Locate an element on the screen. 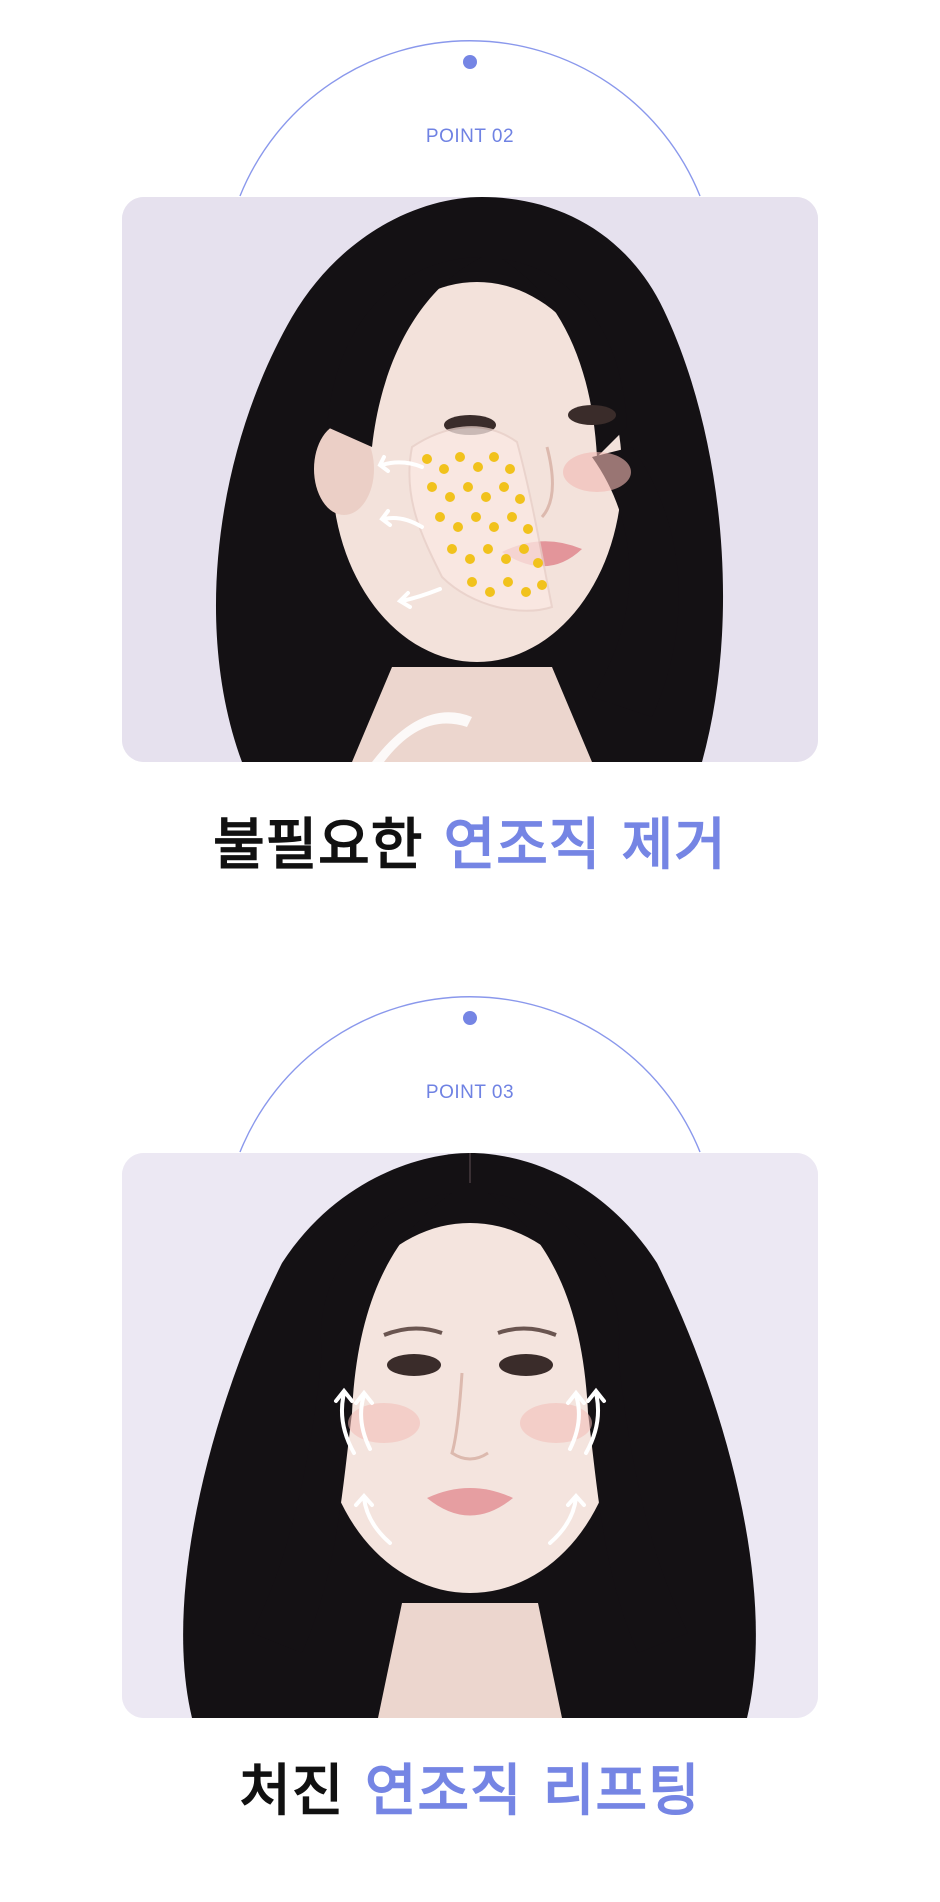 This screenshot has width=940, height=1902. headline-accent: 연조직 리프팅 is located at coordinates (532, 1791).